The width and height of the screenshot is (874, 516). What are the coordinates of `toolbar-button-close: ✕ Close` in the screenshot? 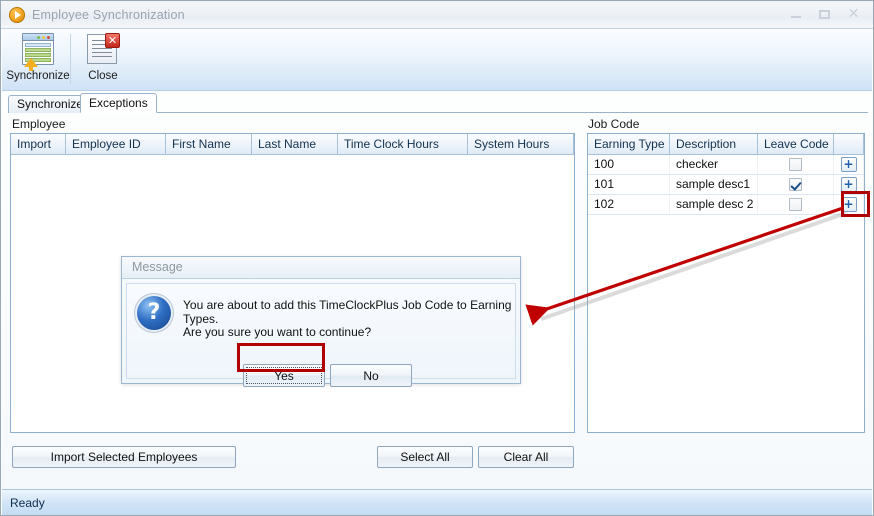 It's located at (103, 57).